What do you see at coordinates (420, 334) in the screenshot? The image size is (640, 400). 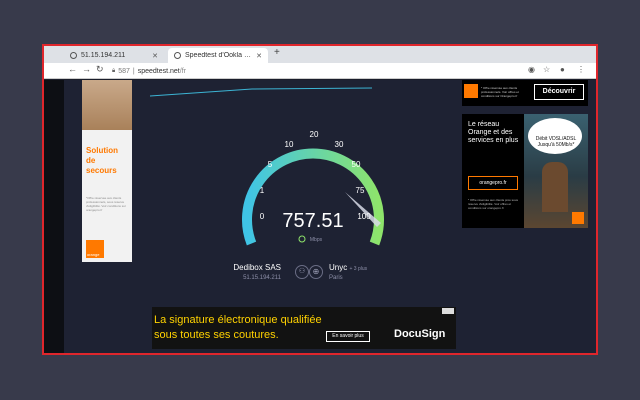 I see `docusign-logo: DocuSign` at bounding box center [420, 334].